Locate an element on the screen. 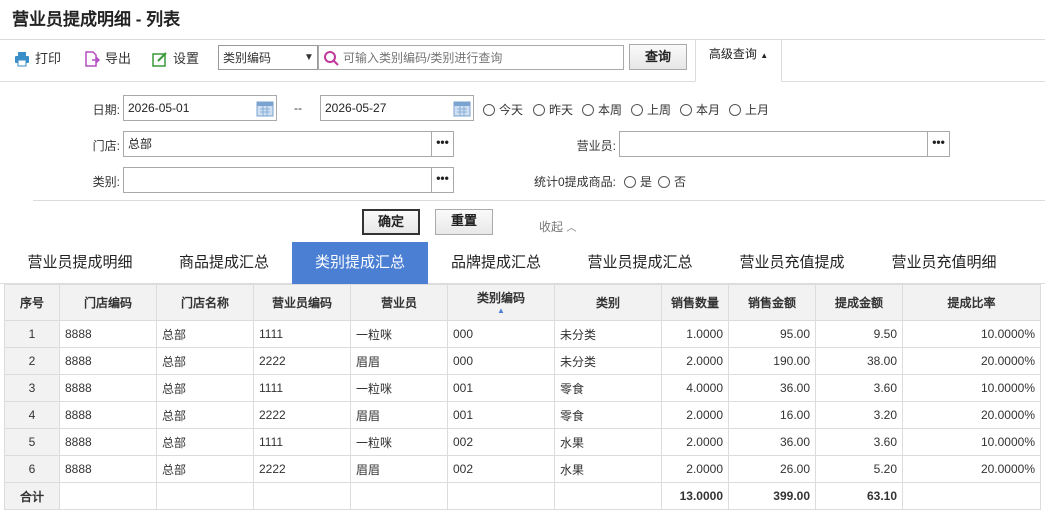 The image size is (1045, 515). salesperson-input: ••• is located at coordinates (784, 144).